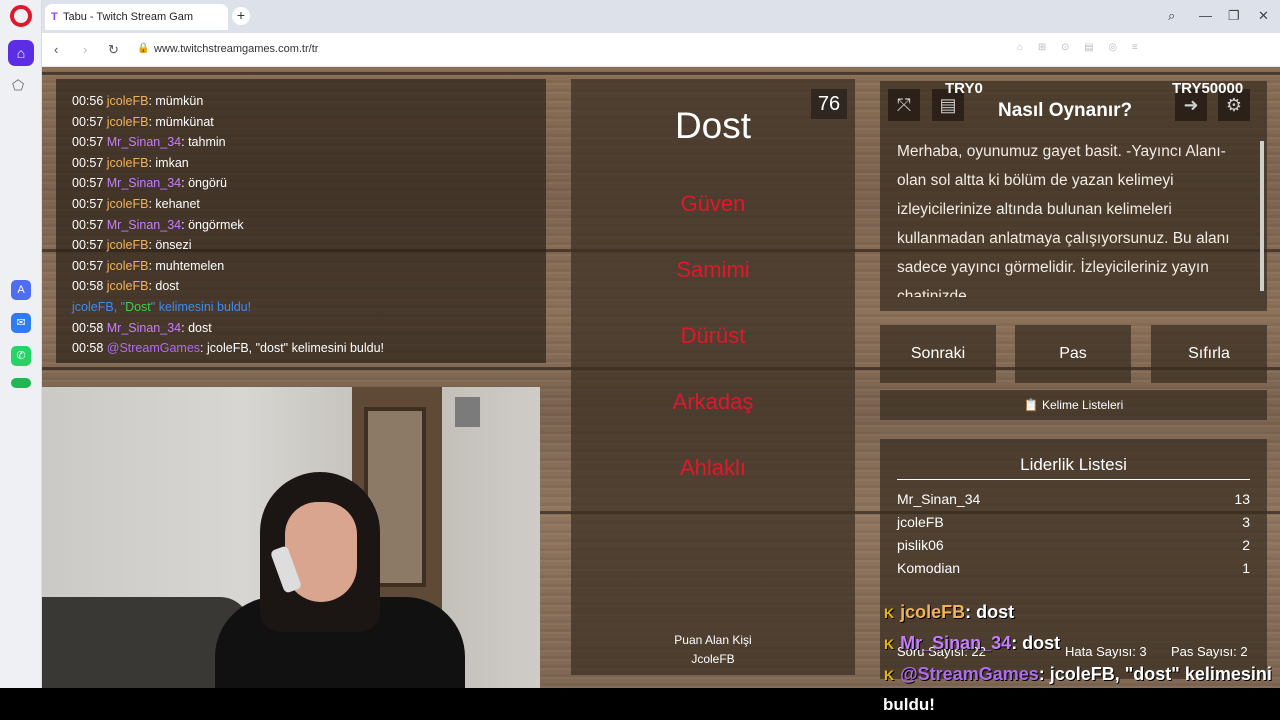 This screenshot has width=1280, height=720. I want to click on plank-line, so click(661, 73).